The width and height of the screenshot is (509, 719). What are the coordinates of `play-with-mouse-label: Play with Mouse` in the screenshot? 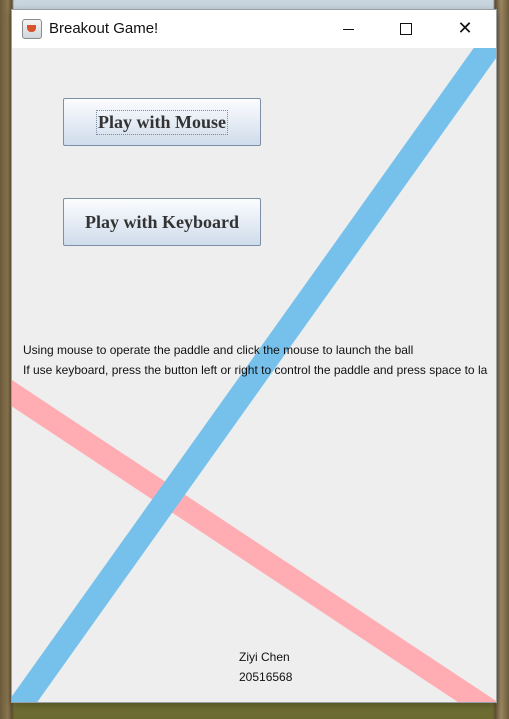 It's located at (162, 122).